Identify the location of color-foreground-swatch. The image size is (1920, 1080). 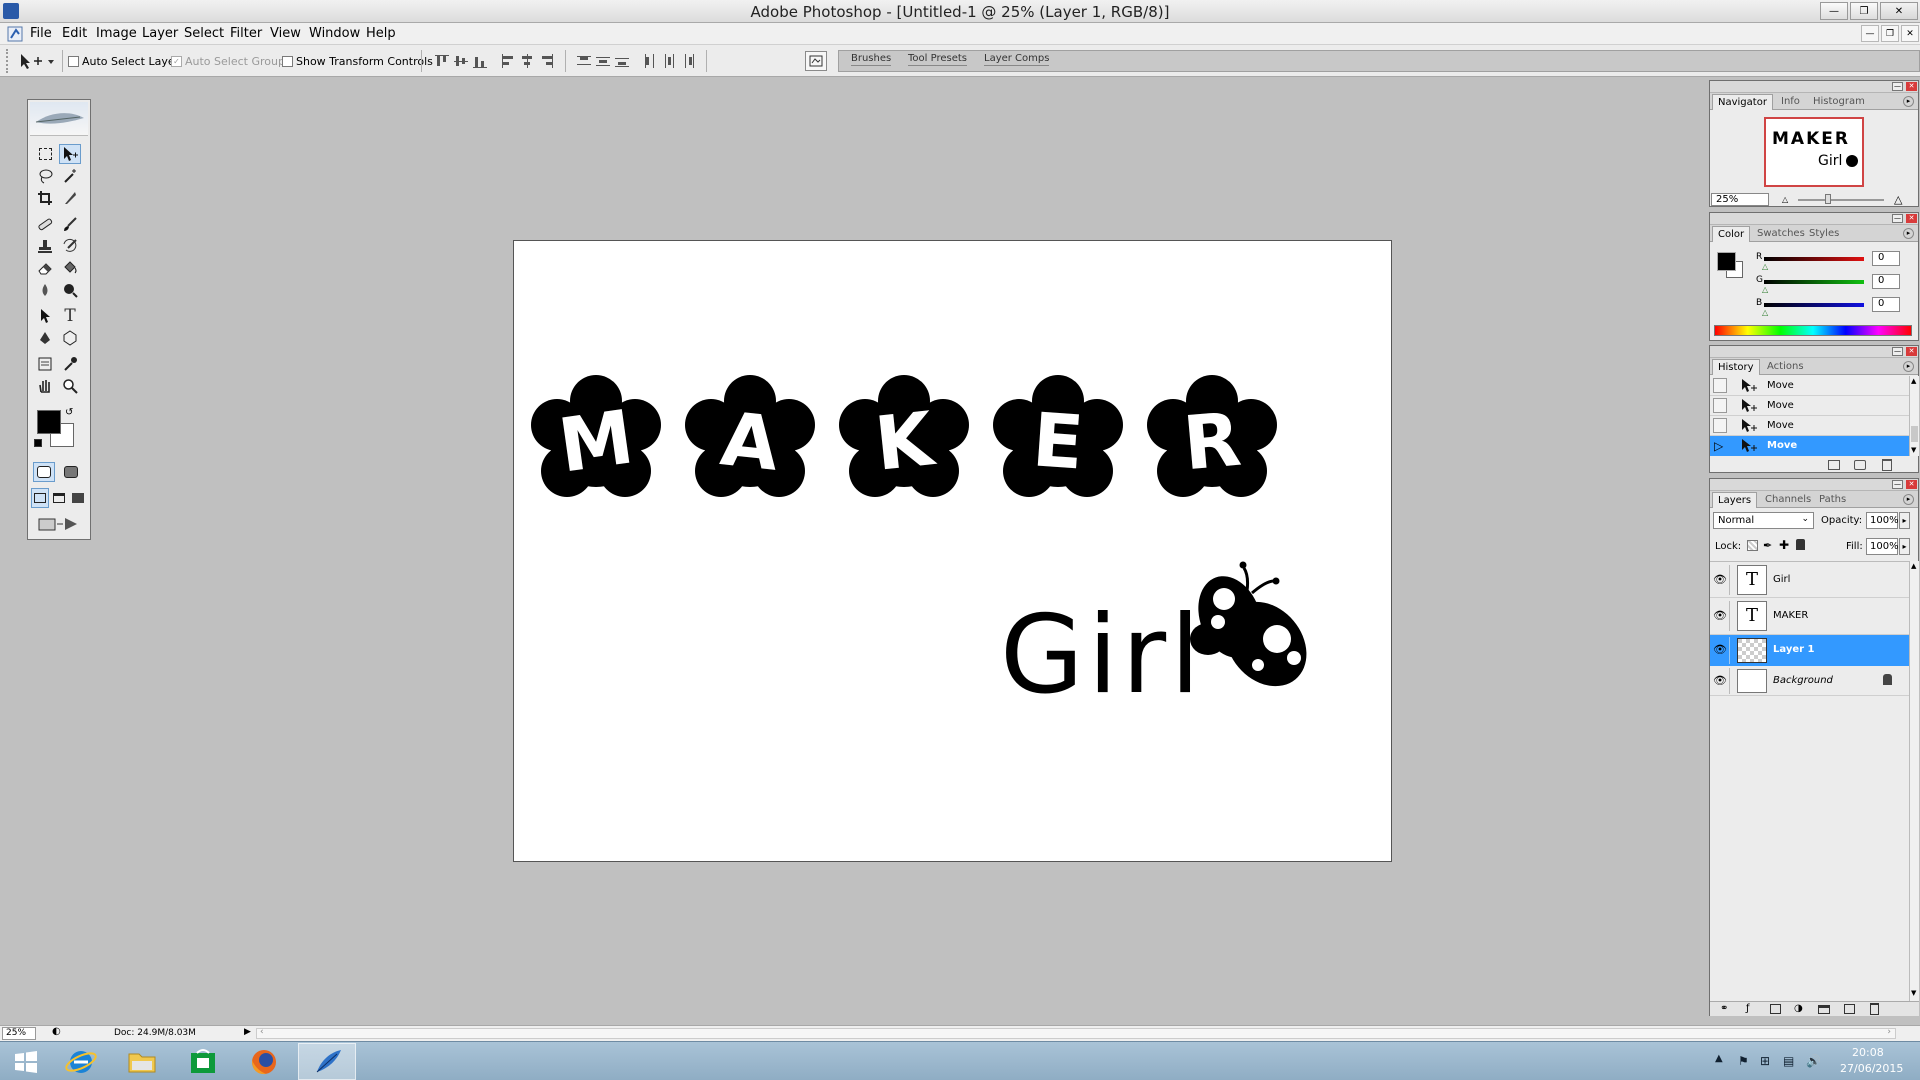
(1726, 261).